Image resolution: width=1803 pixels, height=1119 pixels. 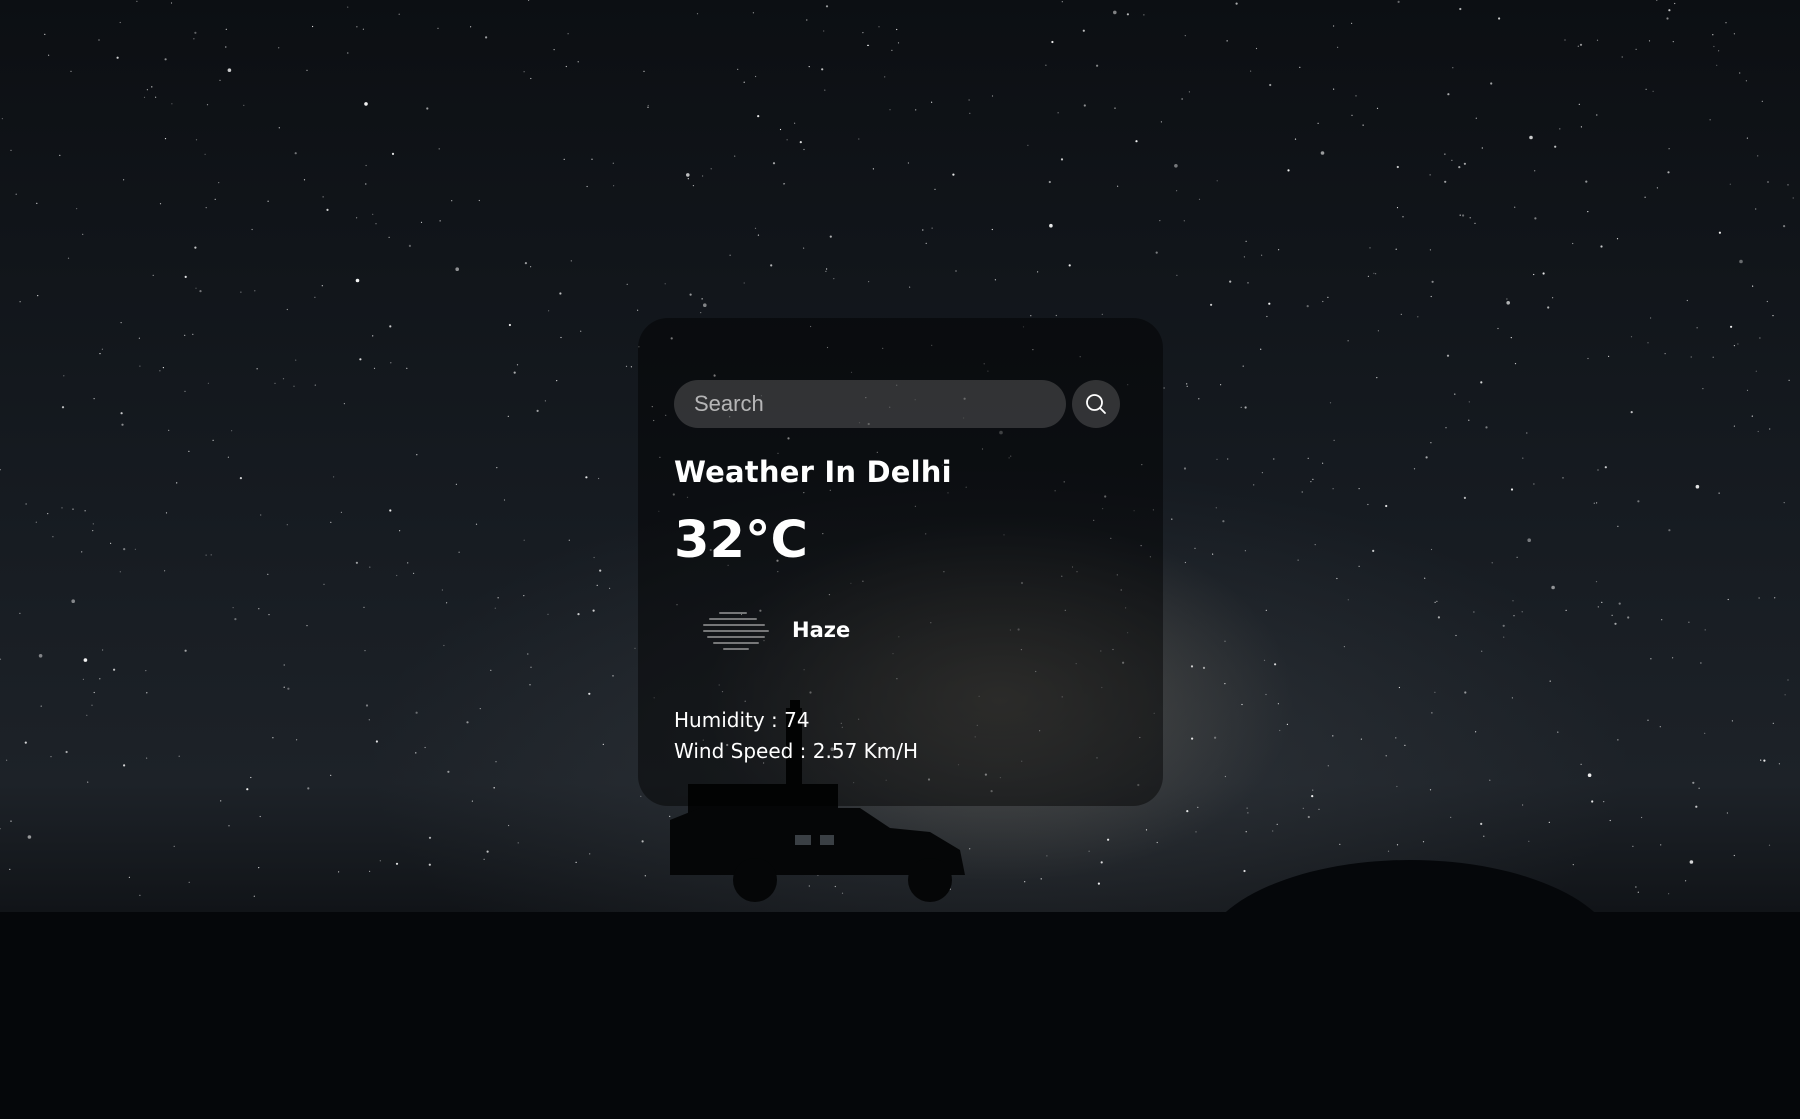 I want to click on haze-icon, so click(x=736, y=631).